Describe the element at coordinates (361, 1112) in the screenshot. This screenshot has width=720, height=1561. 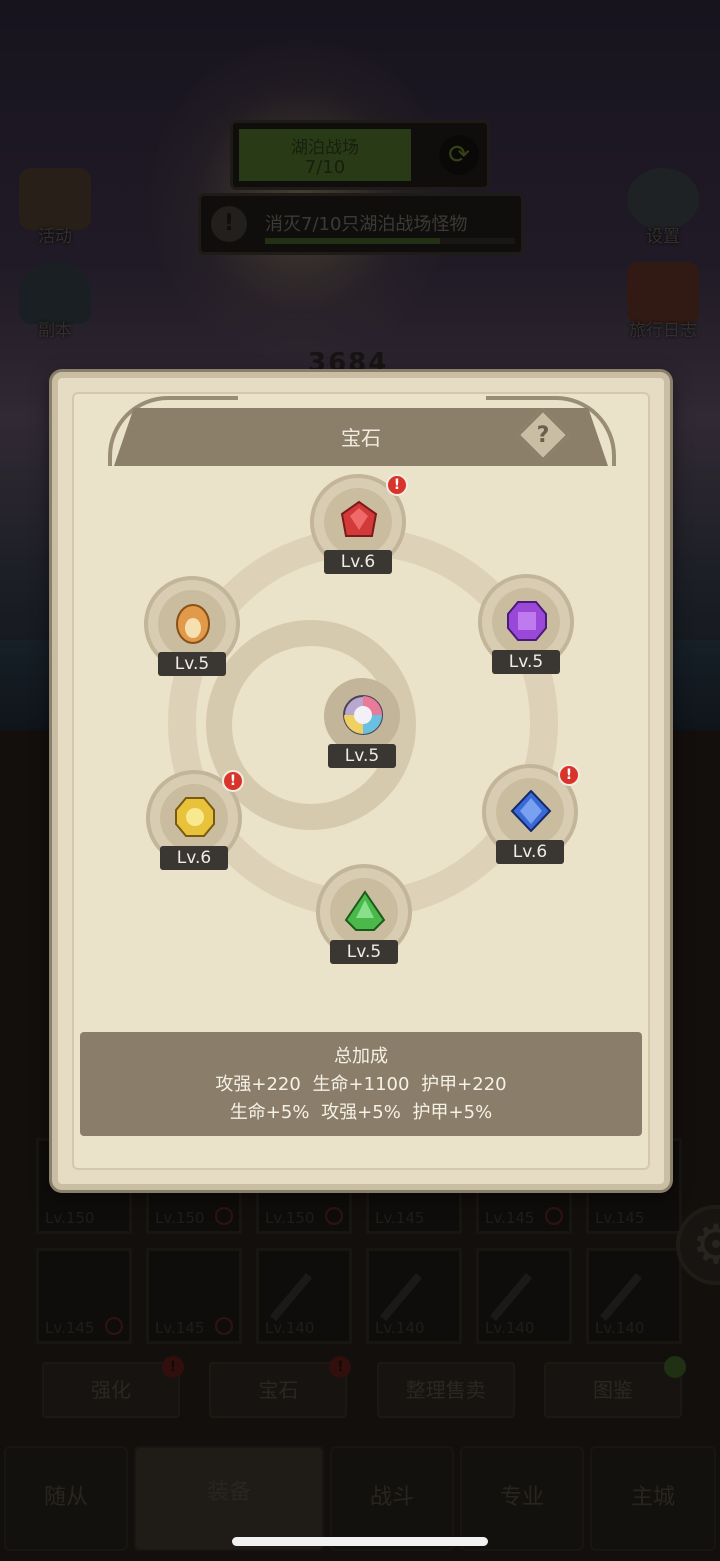
I see `bonus-line-2: 生命+5% 攻强+5% 护甲+5%` at that location.